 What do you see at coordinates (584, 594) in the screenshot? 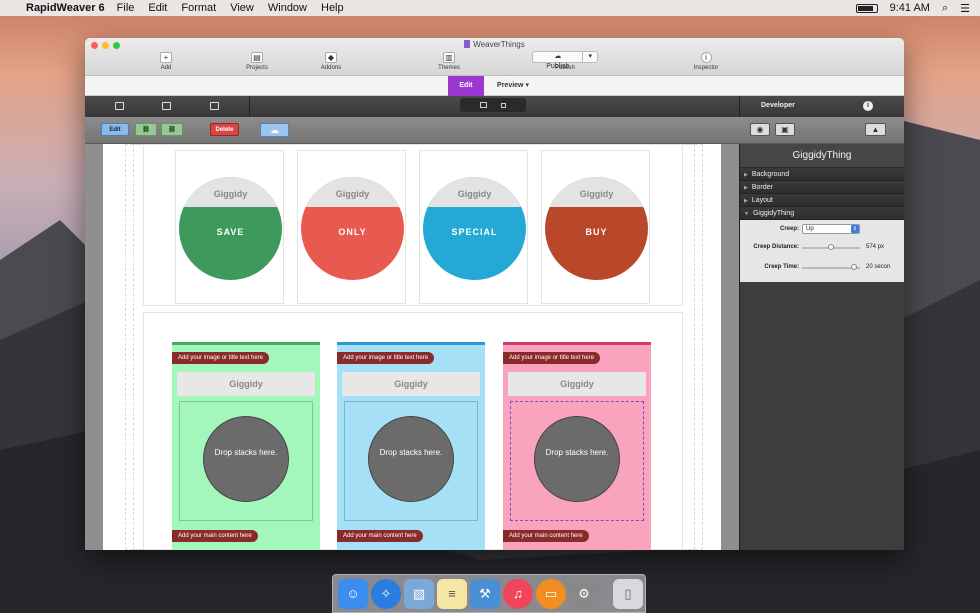
I see `system-preferences-icon: ⚙` at bounding box center [584, 594].